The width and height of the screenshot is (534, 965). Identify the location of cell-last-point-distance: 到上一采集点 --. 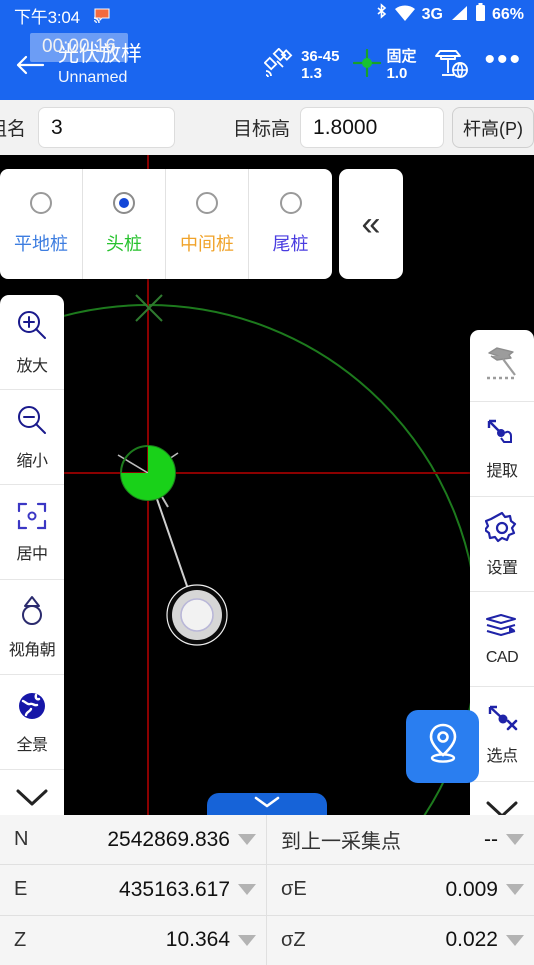
(400, 839).